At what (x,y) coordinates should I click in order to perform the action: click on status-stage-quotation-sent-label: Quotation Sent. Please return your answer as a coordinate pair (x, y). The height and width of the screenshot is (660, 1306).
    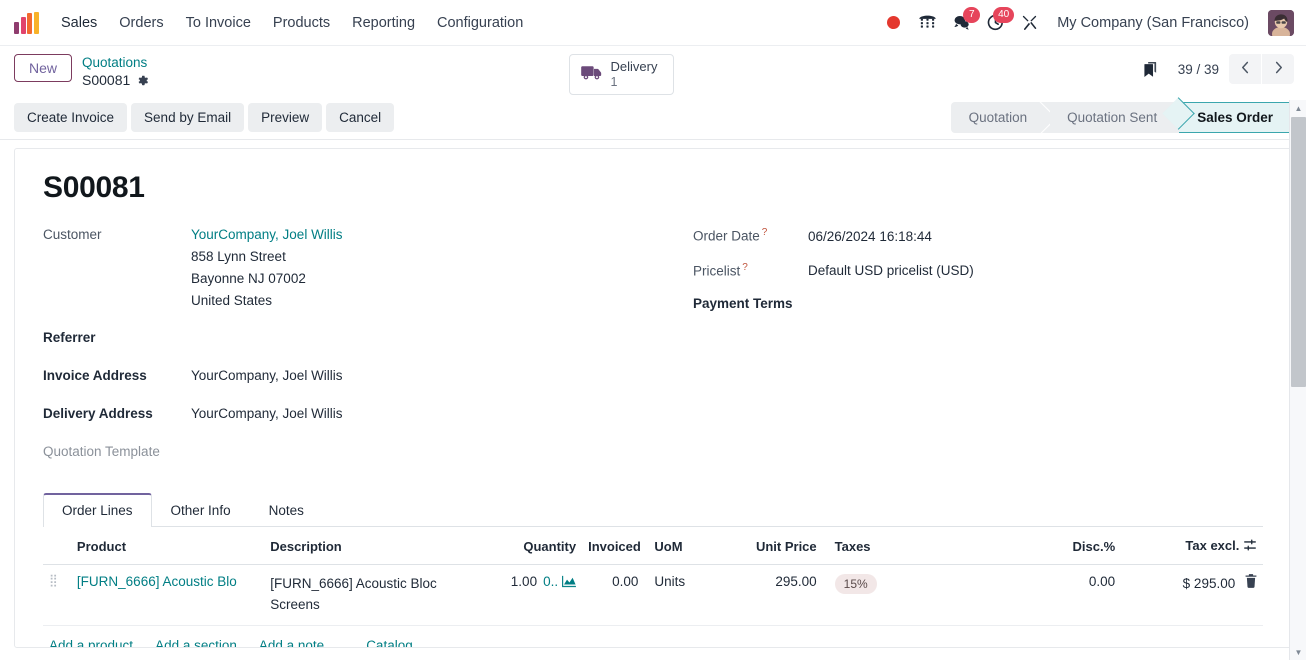
    Looking at the image, I should click on (1112, 118).